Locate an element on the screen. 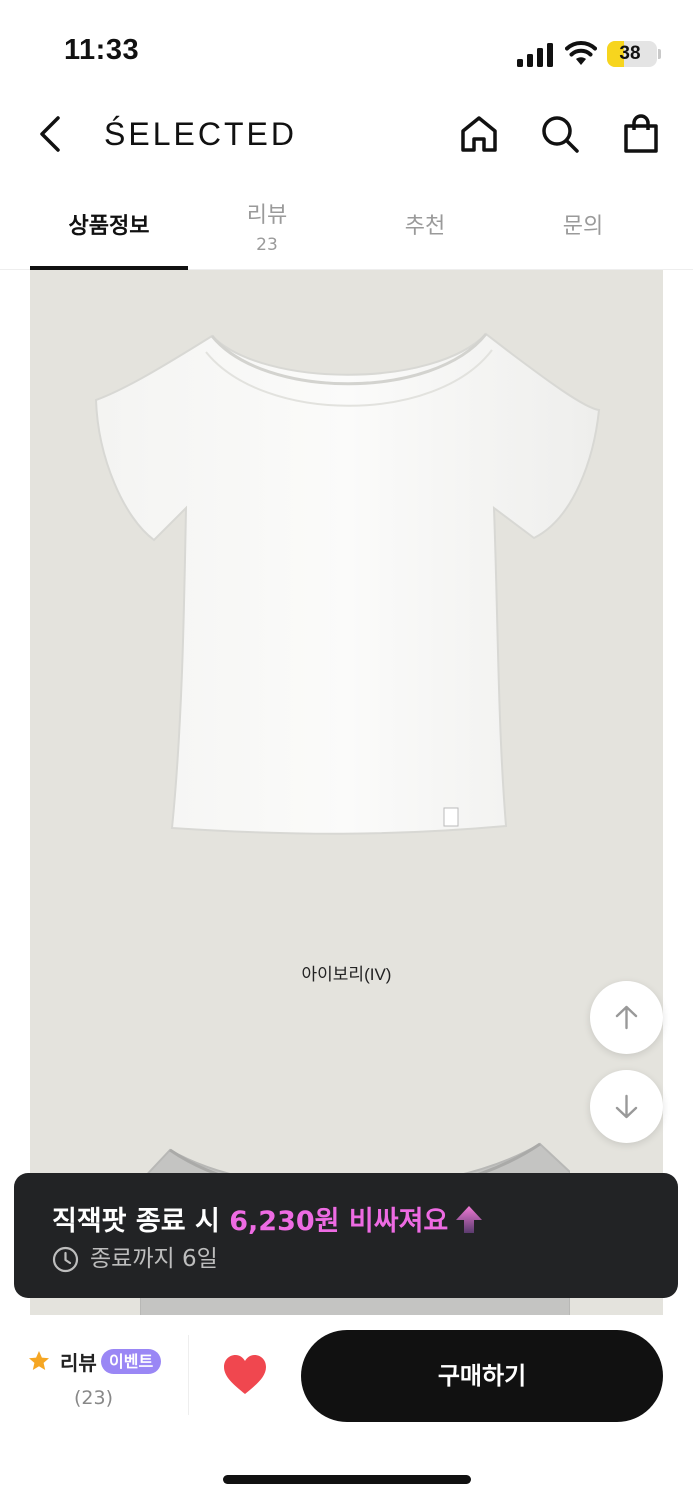 The height and width of the screenshot is (1500, 693). brand-logo: ŚELECTED is located at coordinates (200, 134).